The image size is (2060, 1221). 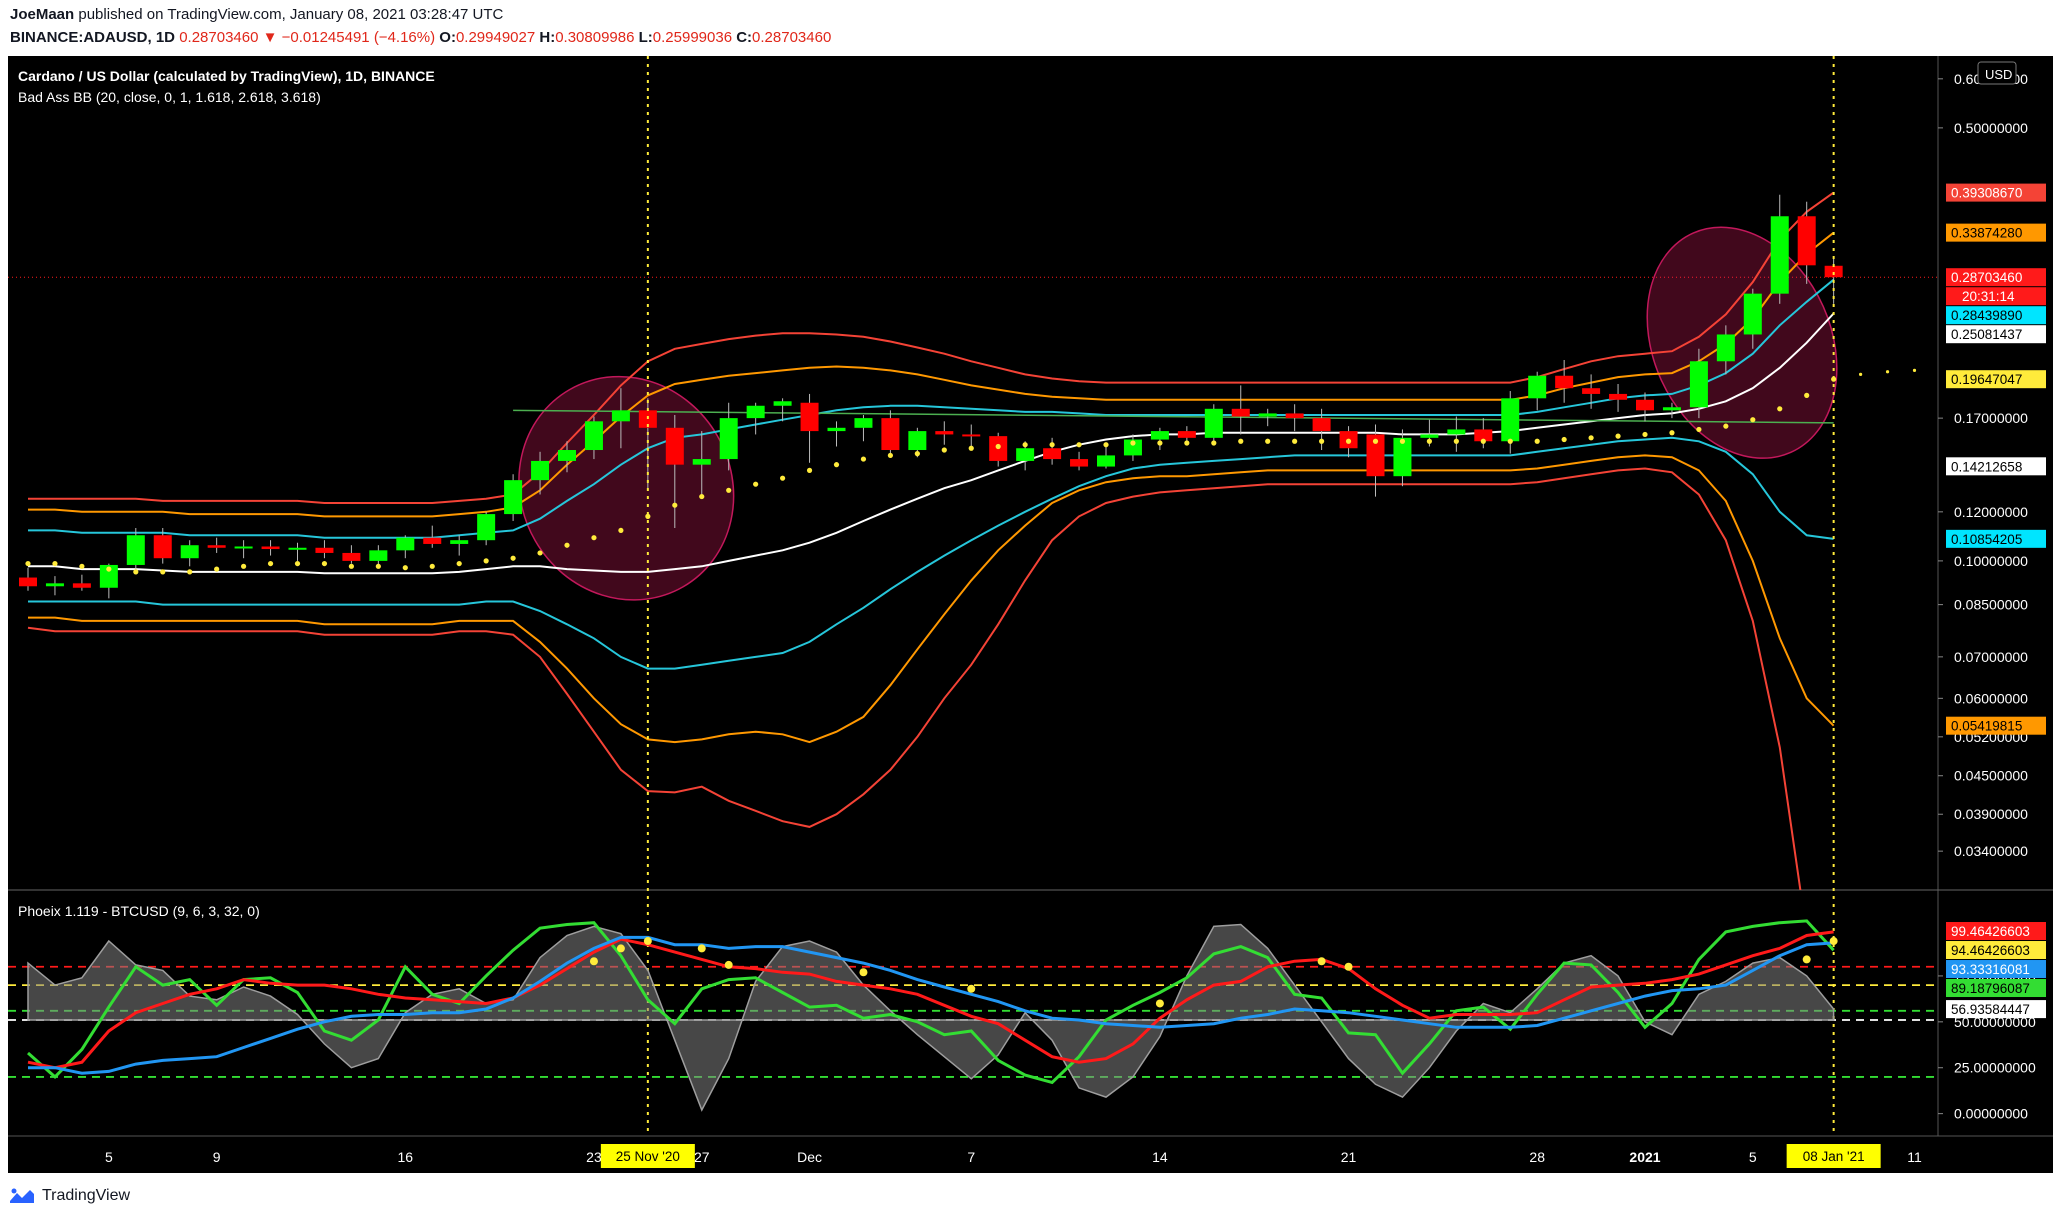 What do you see at coordinates (1986, 193) in the screenshot?
I see `price-tag-label: 0.39308670` at bounding box center [1986, 193].